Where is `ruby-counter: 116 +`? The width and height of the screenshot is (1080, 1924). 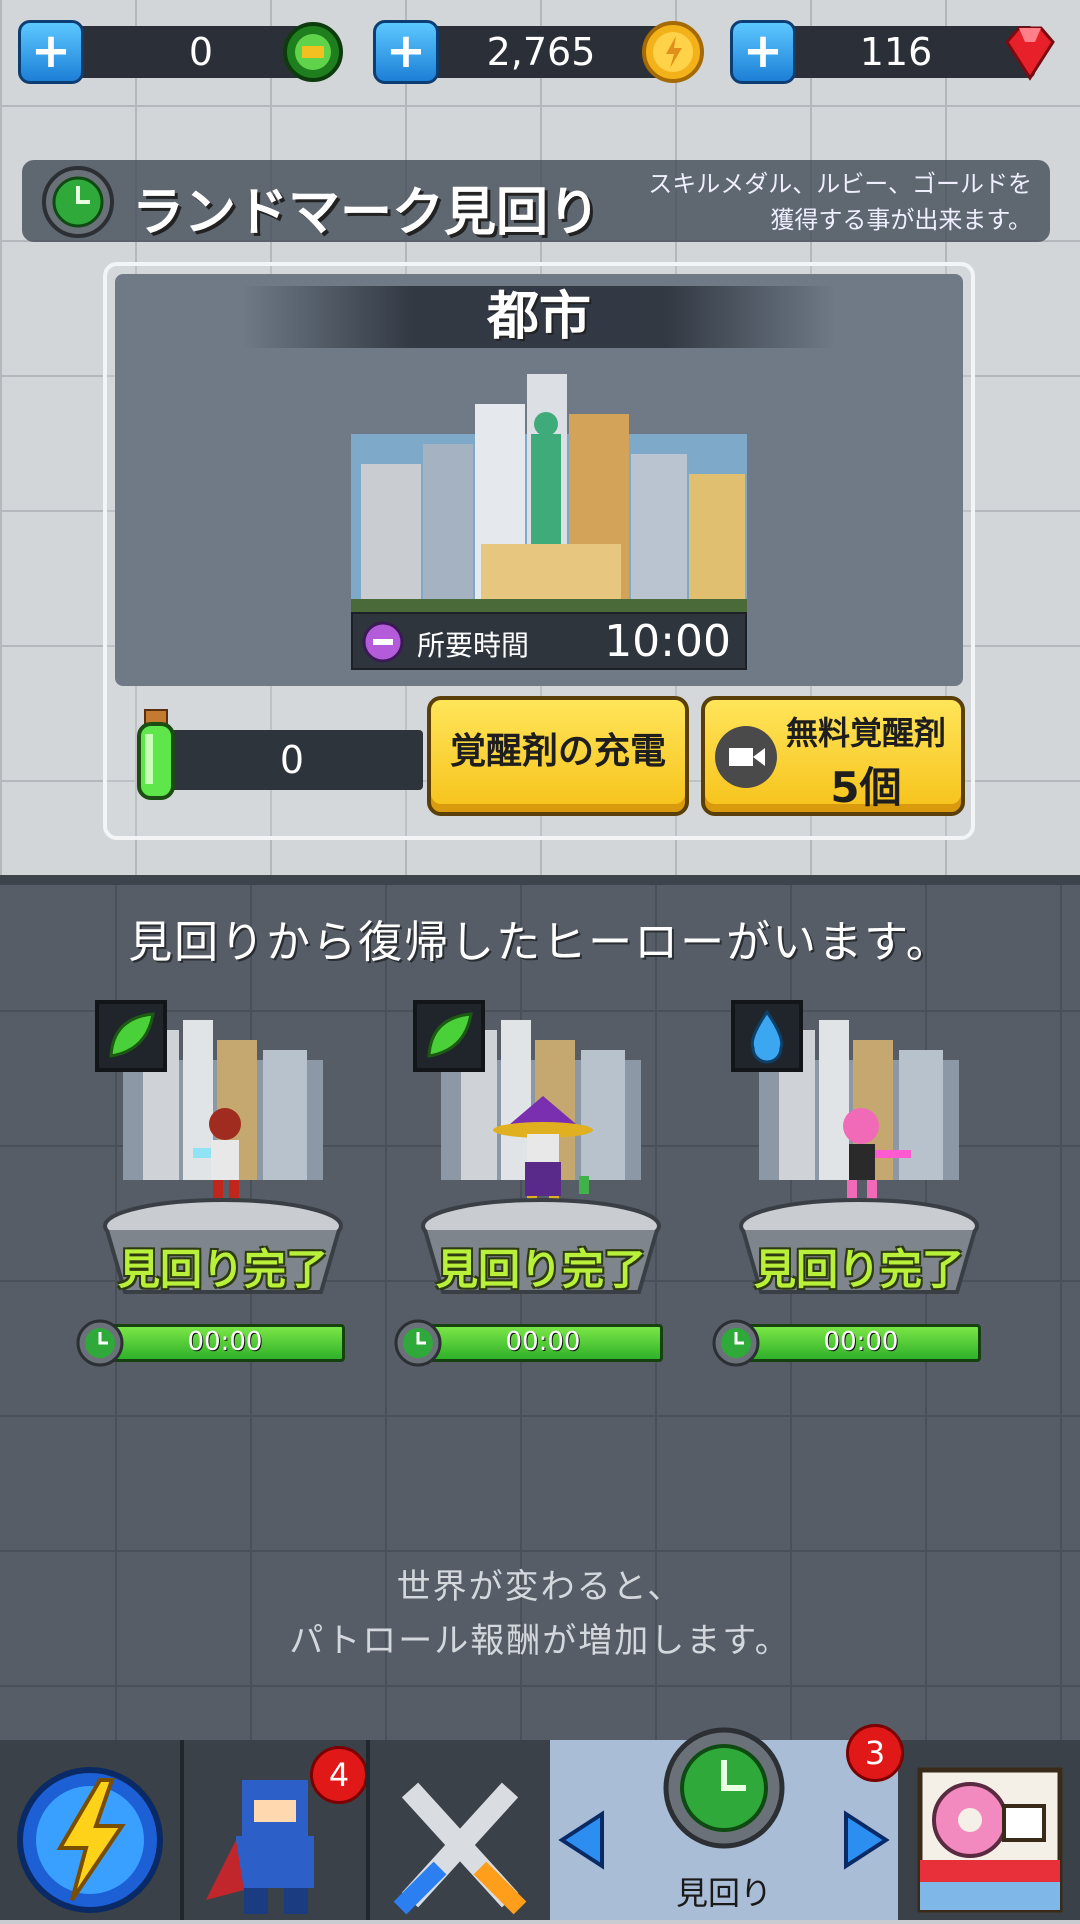 ruby-counter: 116 + is located at coordinates (897, 52).